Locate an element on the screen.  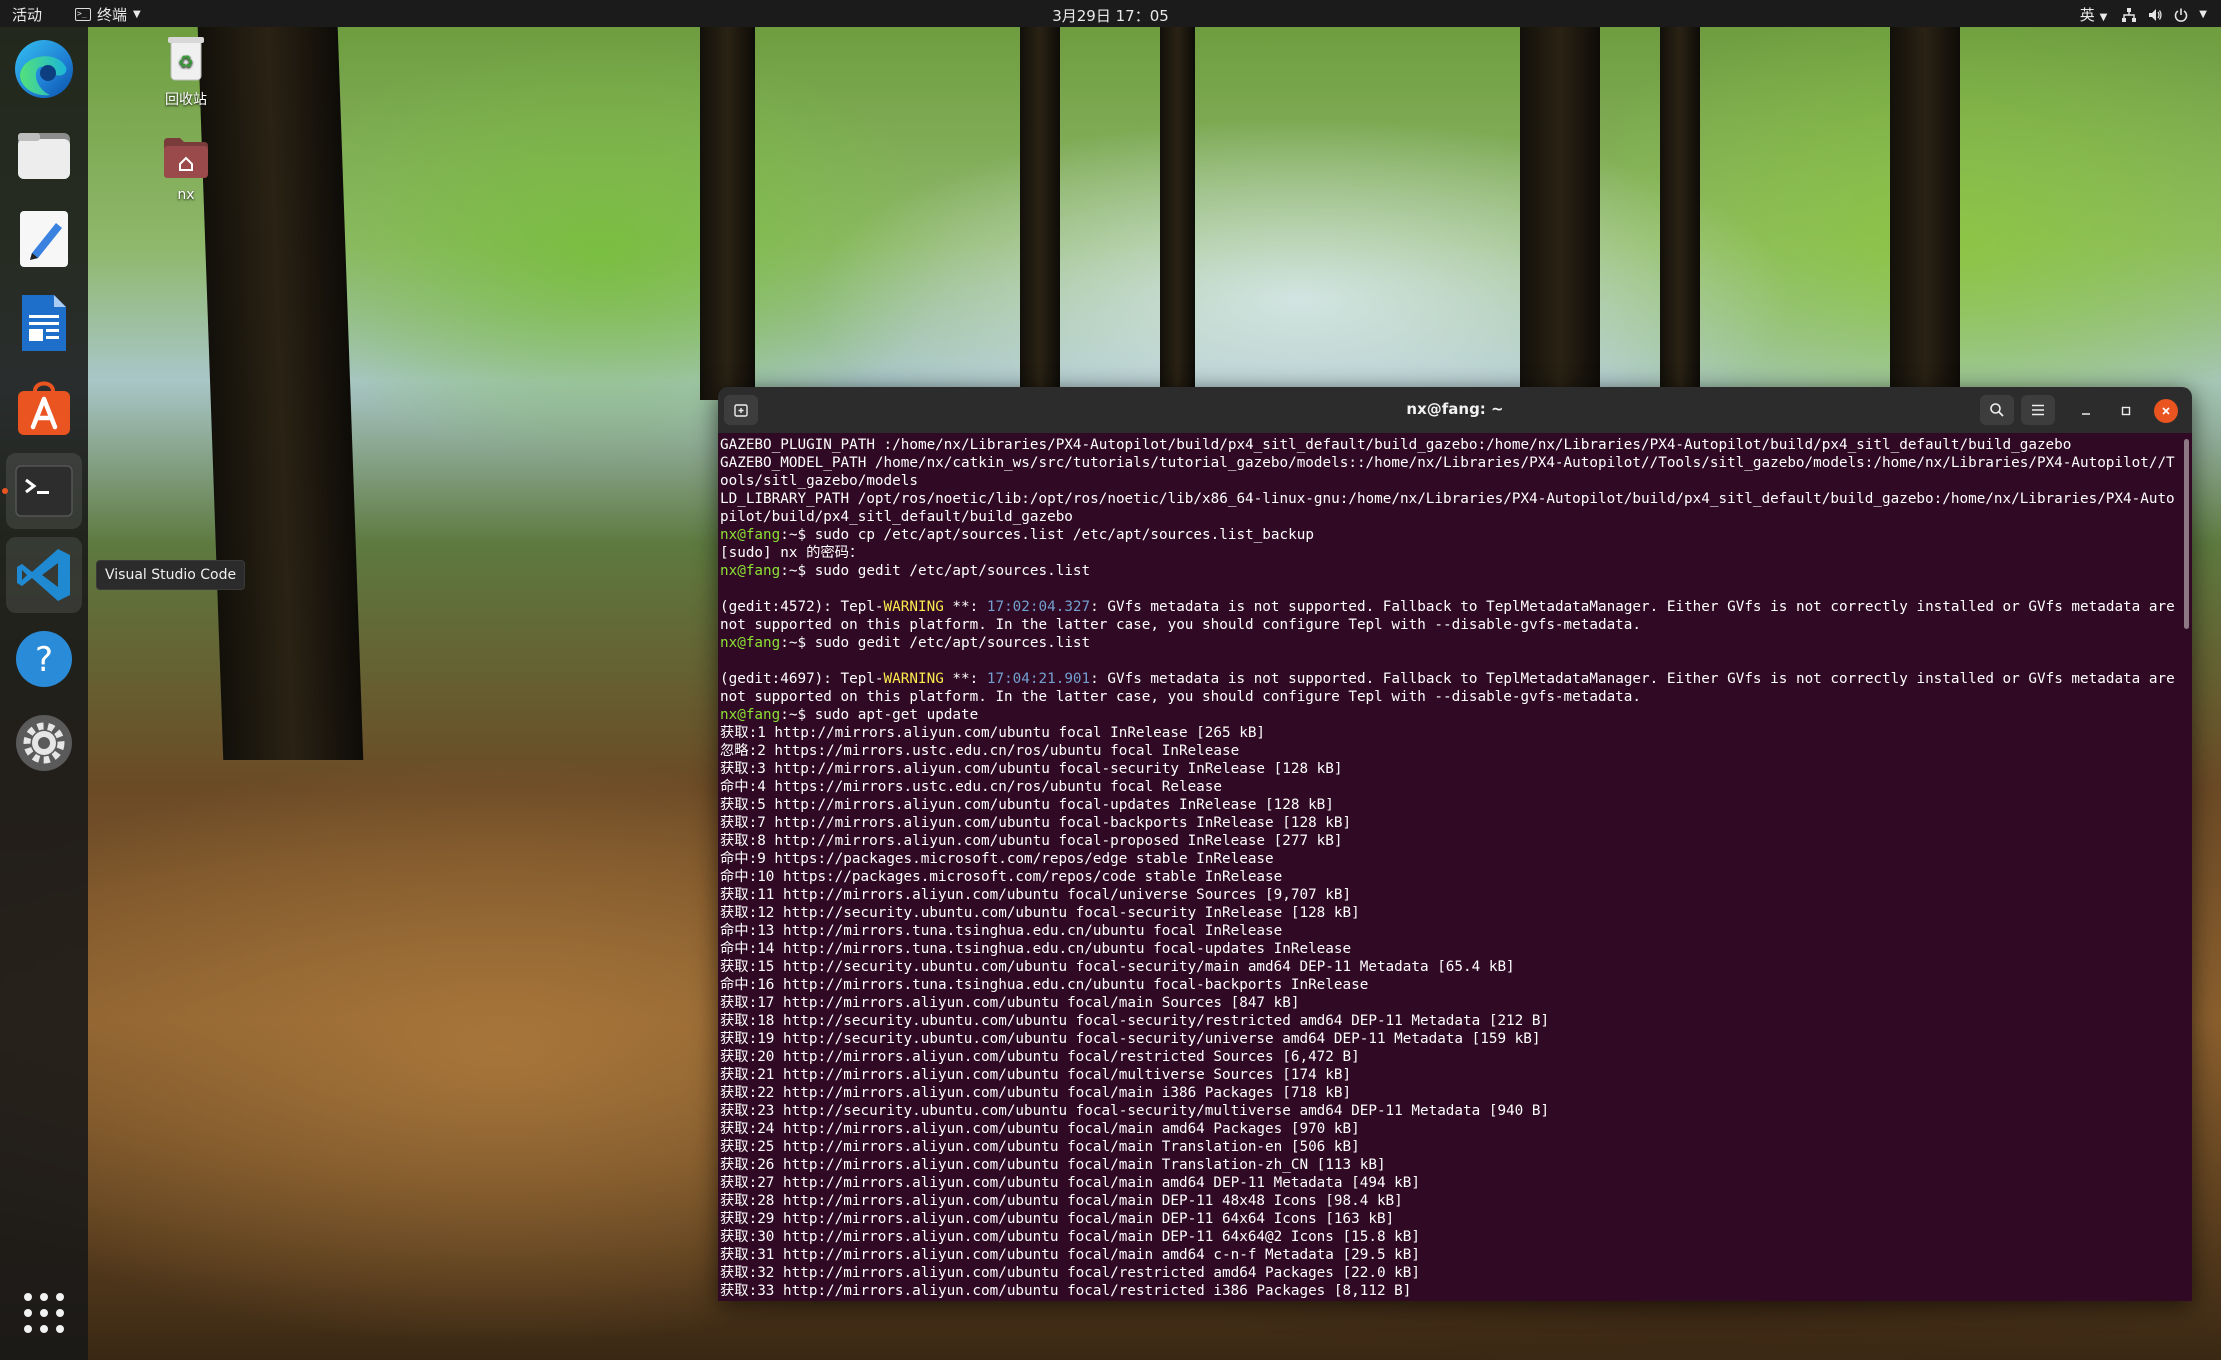
log-prefix: (gedit:4697): Tepl- is located at coordinates (802, 679).